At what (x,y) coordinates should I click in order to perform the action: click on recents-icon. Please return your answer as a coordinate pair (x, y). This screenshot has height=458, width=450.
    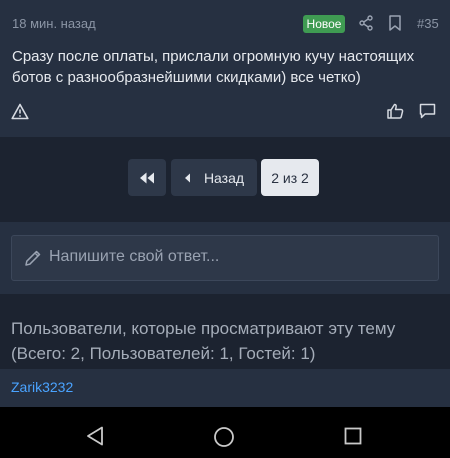
    Looking at the image, I should click on (353, 436).